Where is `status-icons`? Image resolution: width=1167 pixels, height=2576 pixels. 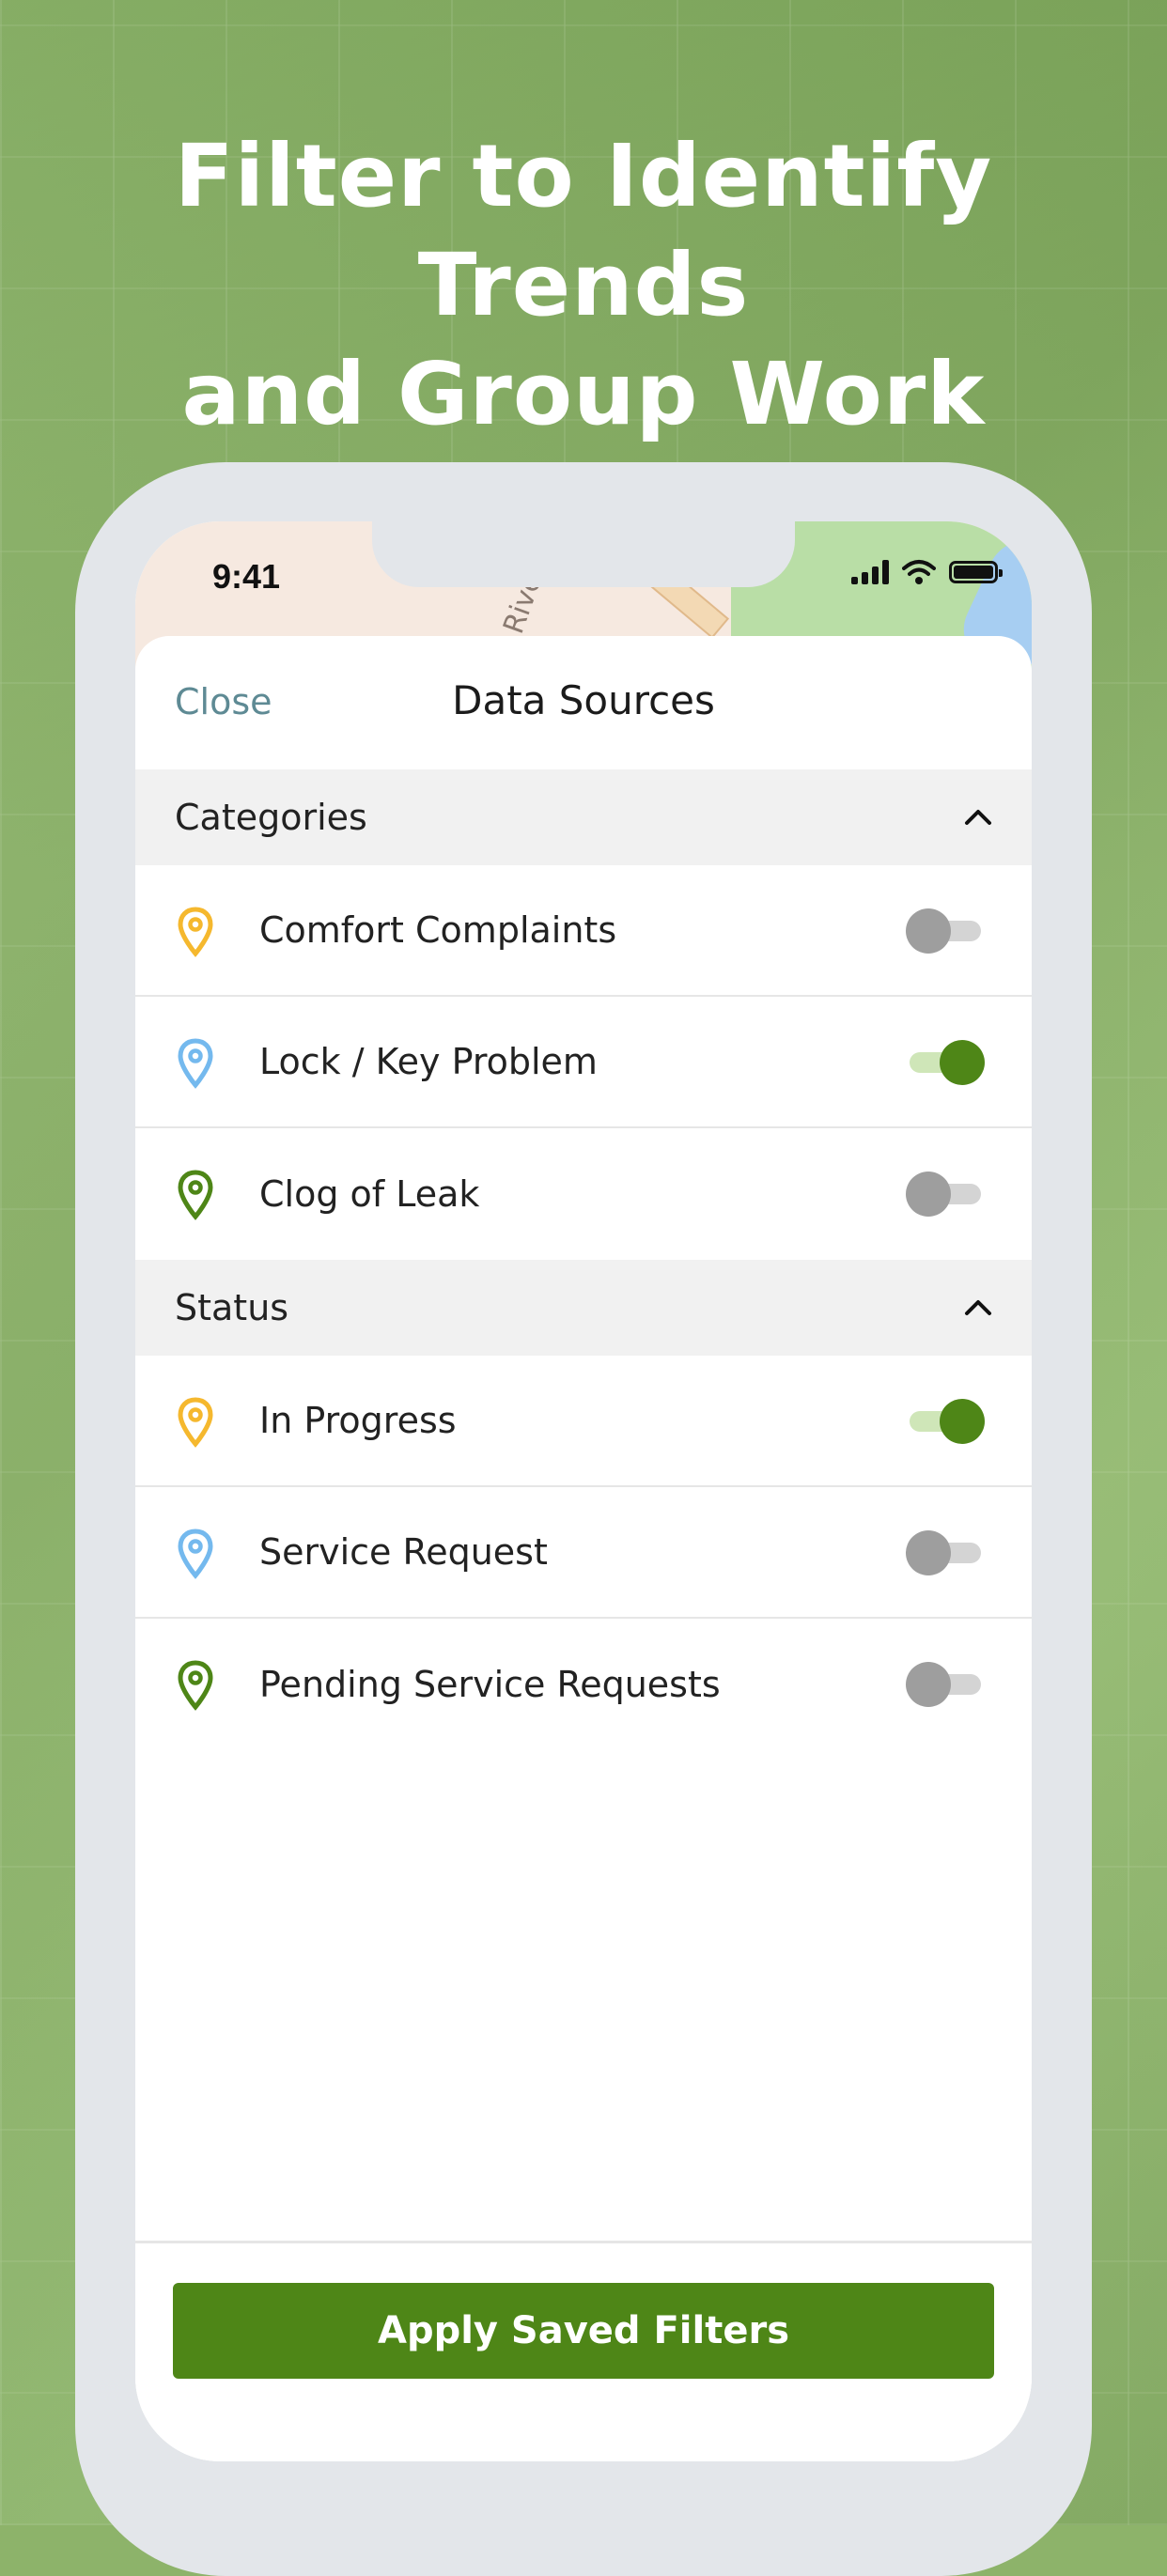
status-icons is located at coordinates (927, 572).